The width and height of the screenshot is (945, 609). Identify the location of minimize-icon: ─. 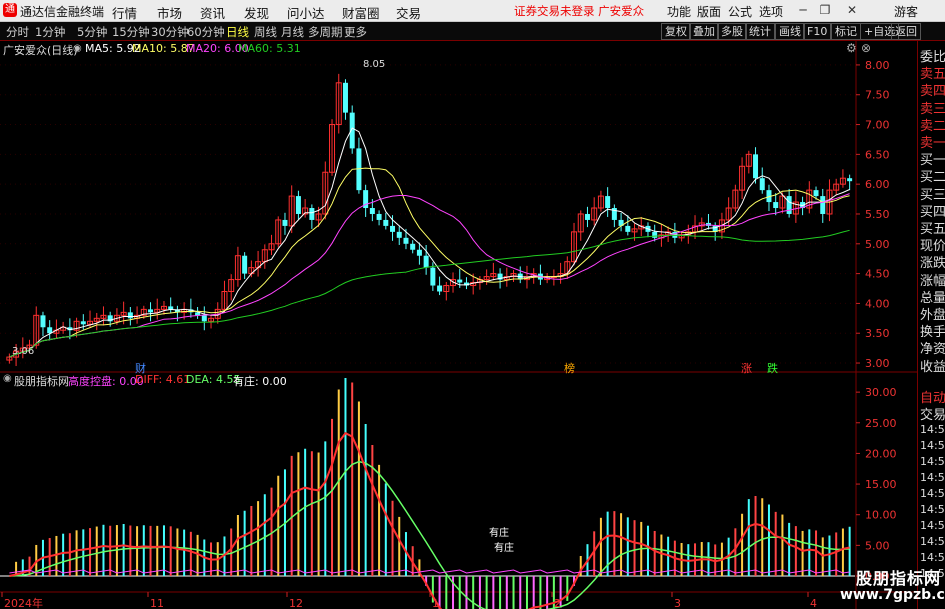
(803, 10).